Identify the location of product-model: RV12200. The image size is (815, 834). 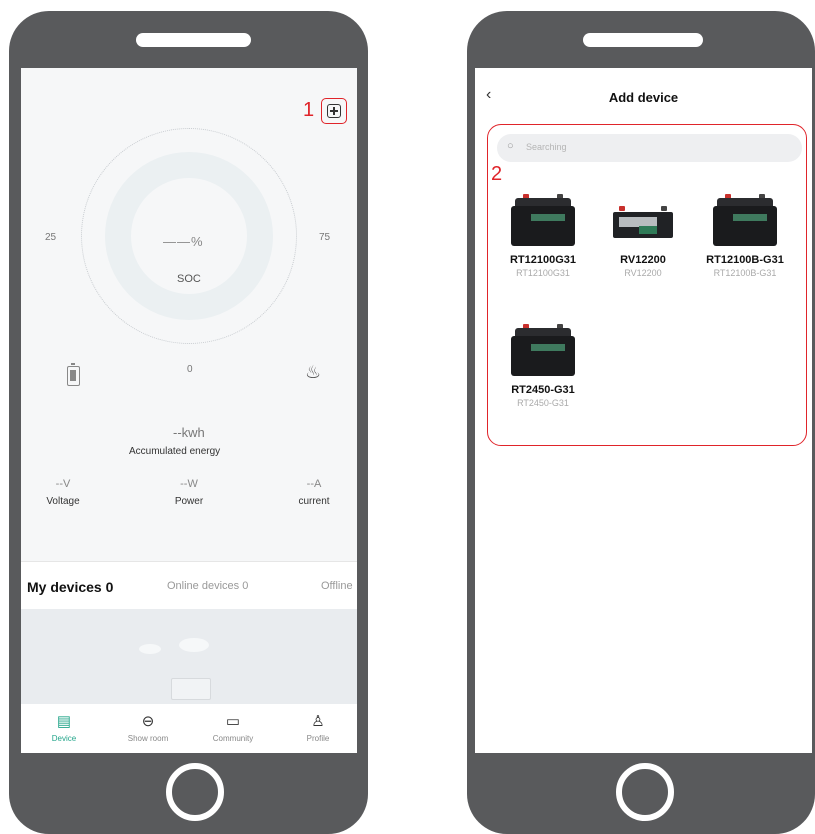
(643, 273).